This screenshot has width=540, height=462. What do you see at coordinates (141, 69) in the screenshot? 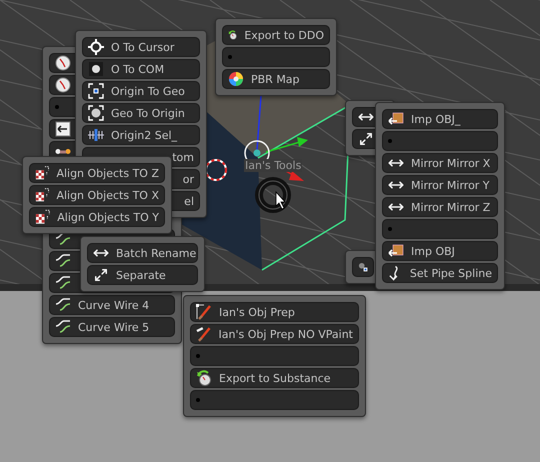
I see `menu-item: O To COM` at bounding box center [141, 69].